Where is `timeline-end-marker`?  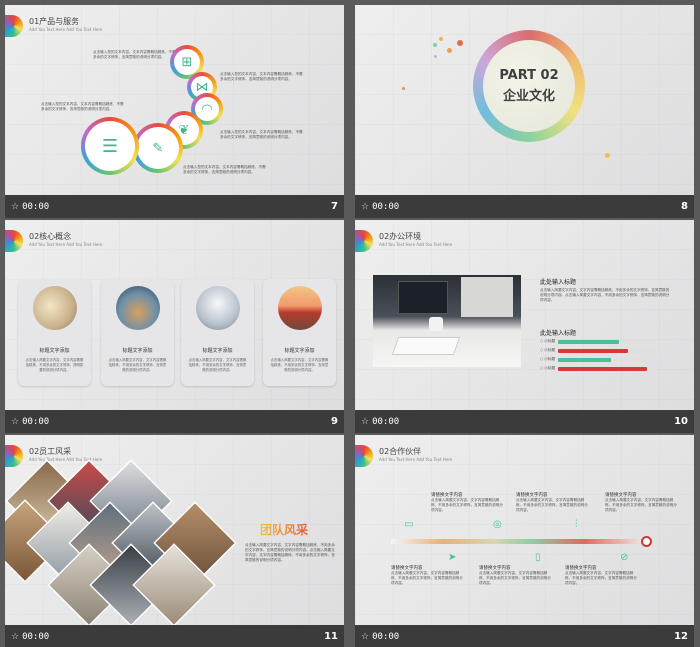 timeline-end-marker is located at coordinates (646, 541).